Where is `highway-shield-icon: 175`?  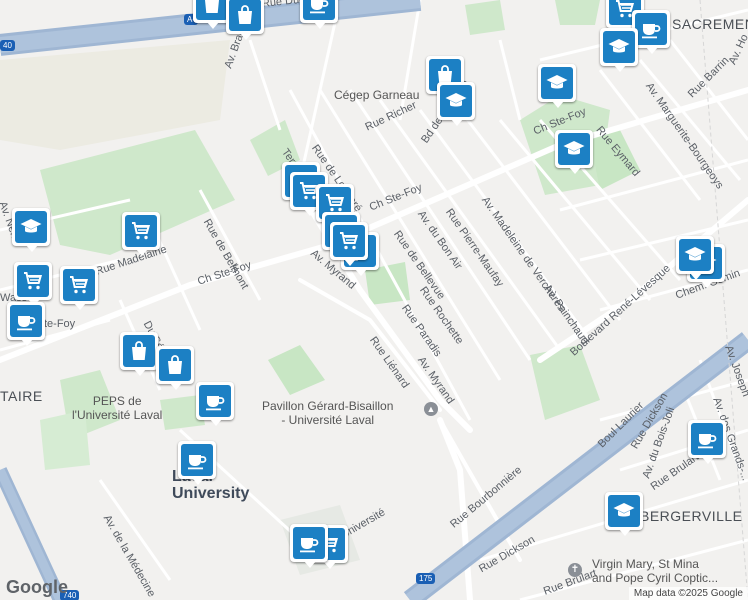 highway-shield-icon: 175 is located at coordinates (426, 578).